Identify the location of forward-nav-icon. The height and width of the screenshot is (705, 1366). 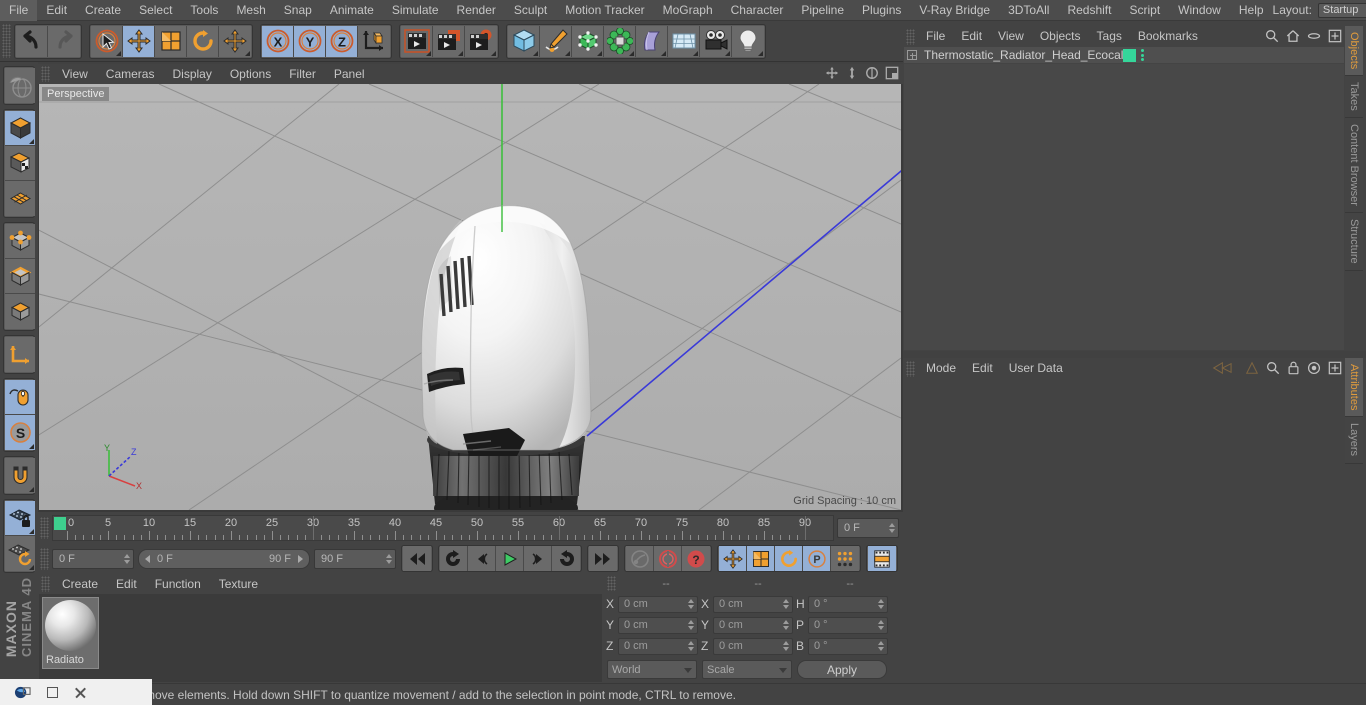
(1252, 368).